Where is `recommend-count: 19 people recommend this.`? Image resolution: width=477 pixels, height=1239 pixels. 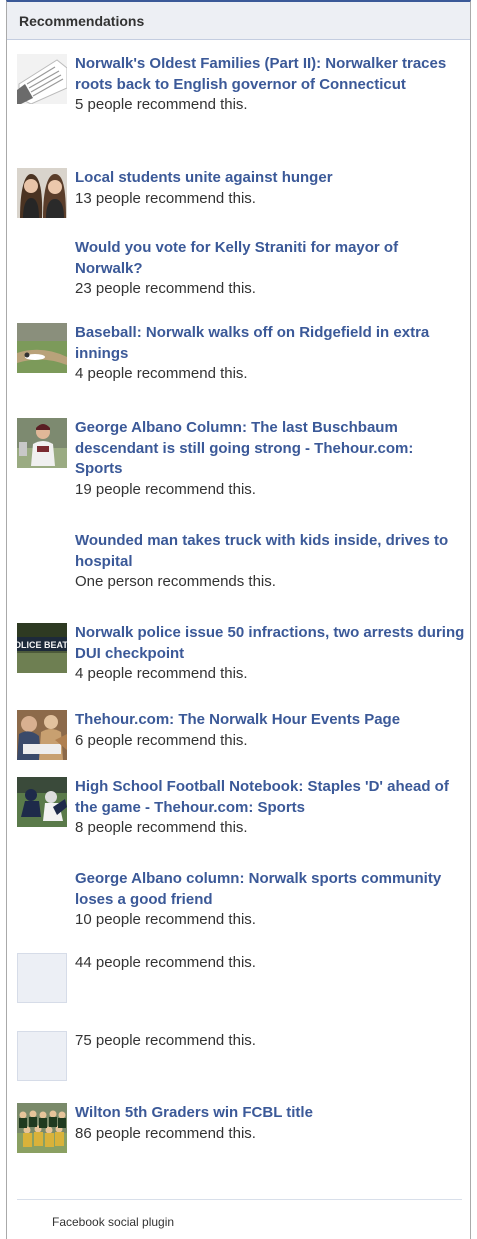
recommend-count: 19 people recommend this. is located at coordinates (165, 489).